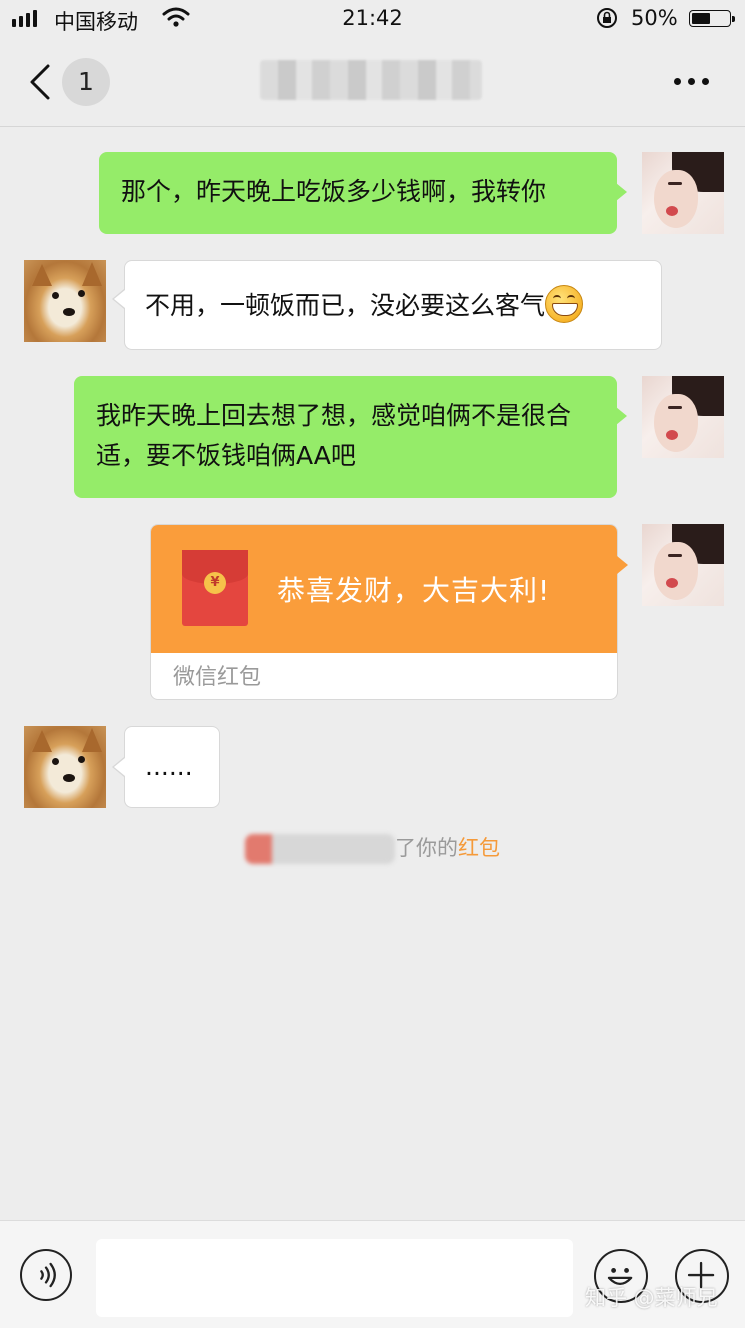  Describe the element at coordinates (345, 305) in the screenshot. I see `message-text: 不用，一顿饭而已，没必要这么客气` at that location.